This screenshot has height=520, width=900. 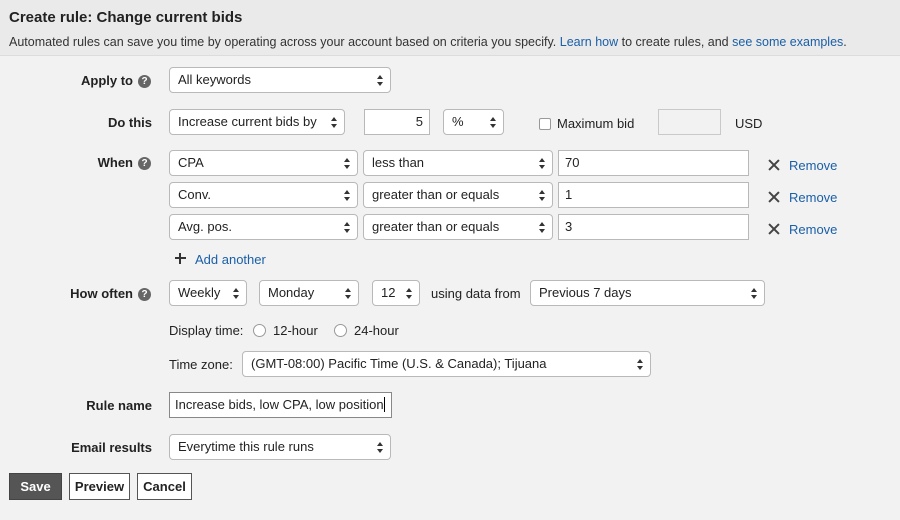 What do you see at coordinates (129, 122) in the screenshot?
I see `do-this-label: Do this` at bounding box center [129, 122].